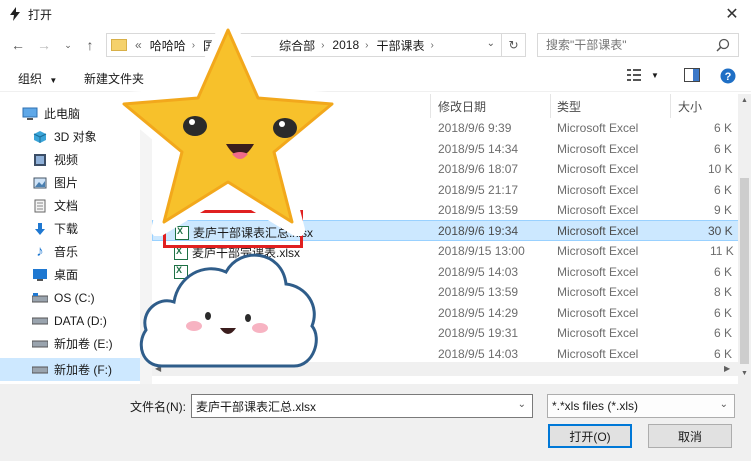 The width and height of the screenshot is (751, 461). Describe the element at coordinates (30, 114) in the screenshot. I see `pc-icon` at that location.